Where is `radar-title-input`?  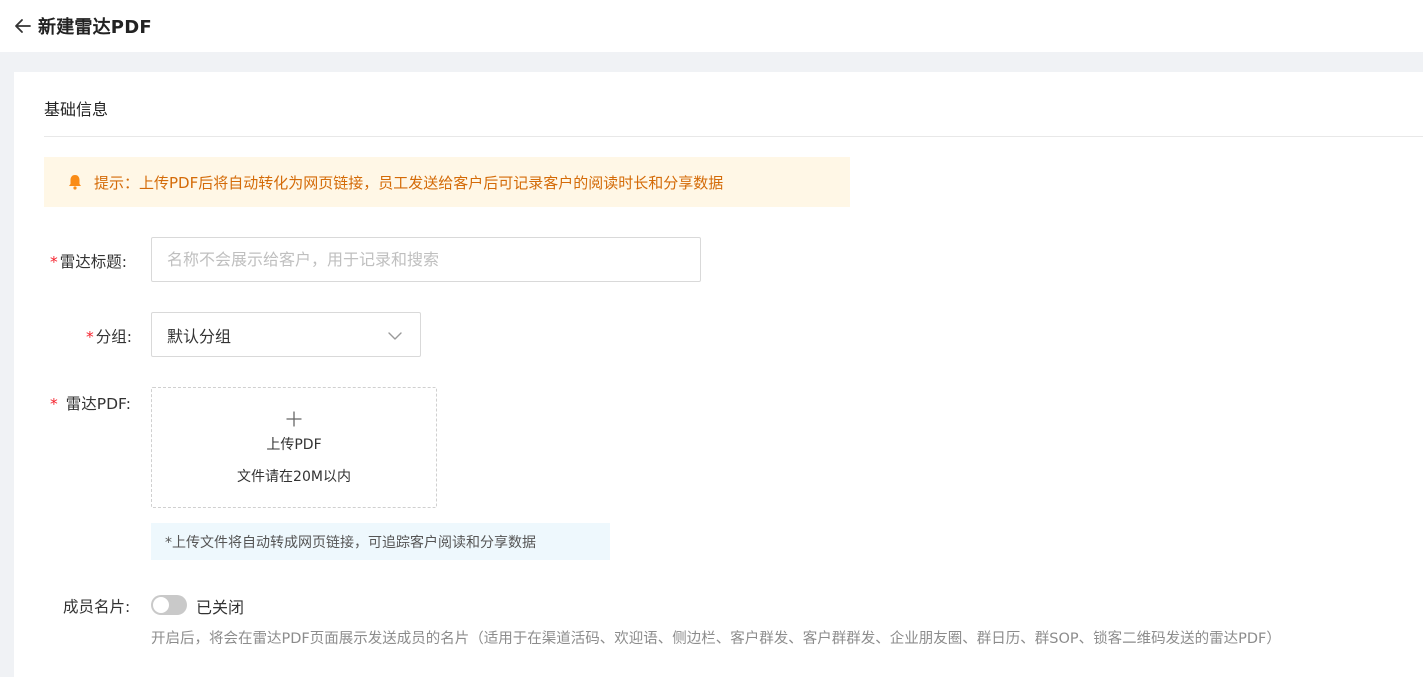
radar-title-input is located at coordinates (426, 259).